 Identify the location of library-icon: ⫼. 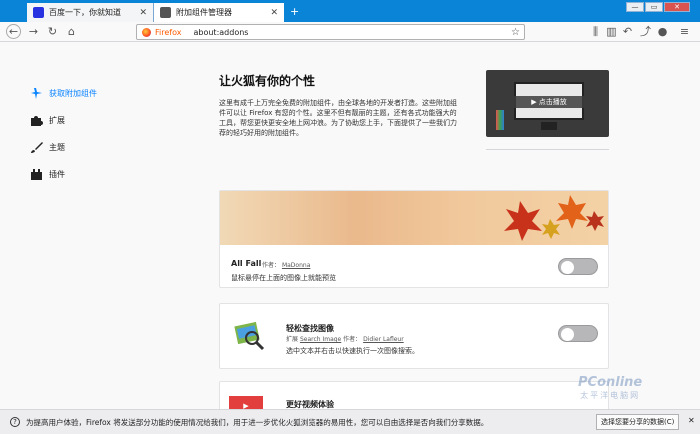
(595, 31).